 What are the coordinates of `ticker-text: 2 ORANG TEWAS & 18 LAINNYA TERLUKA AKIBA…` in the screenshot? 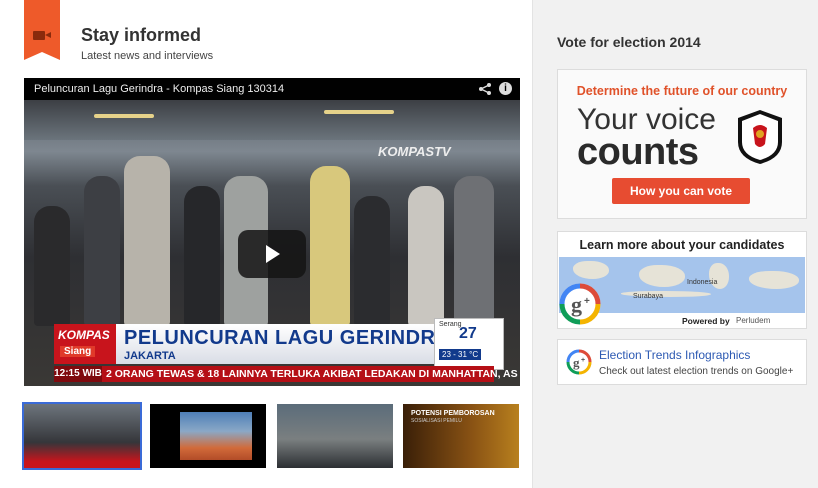 It's located at (312, 374).